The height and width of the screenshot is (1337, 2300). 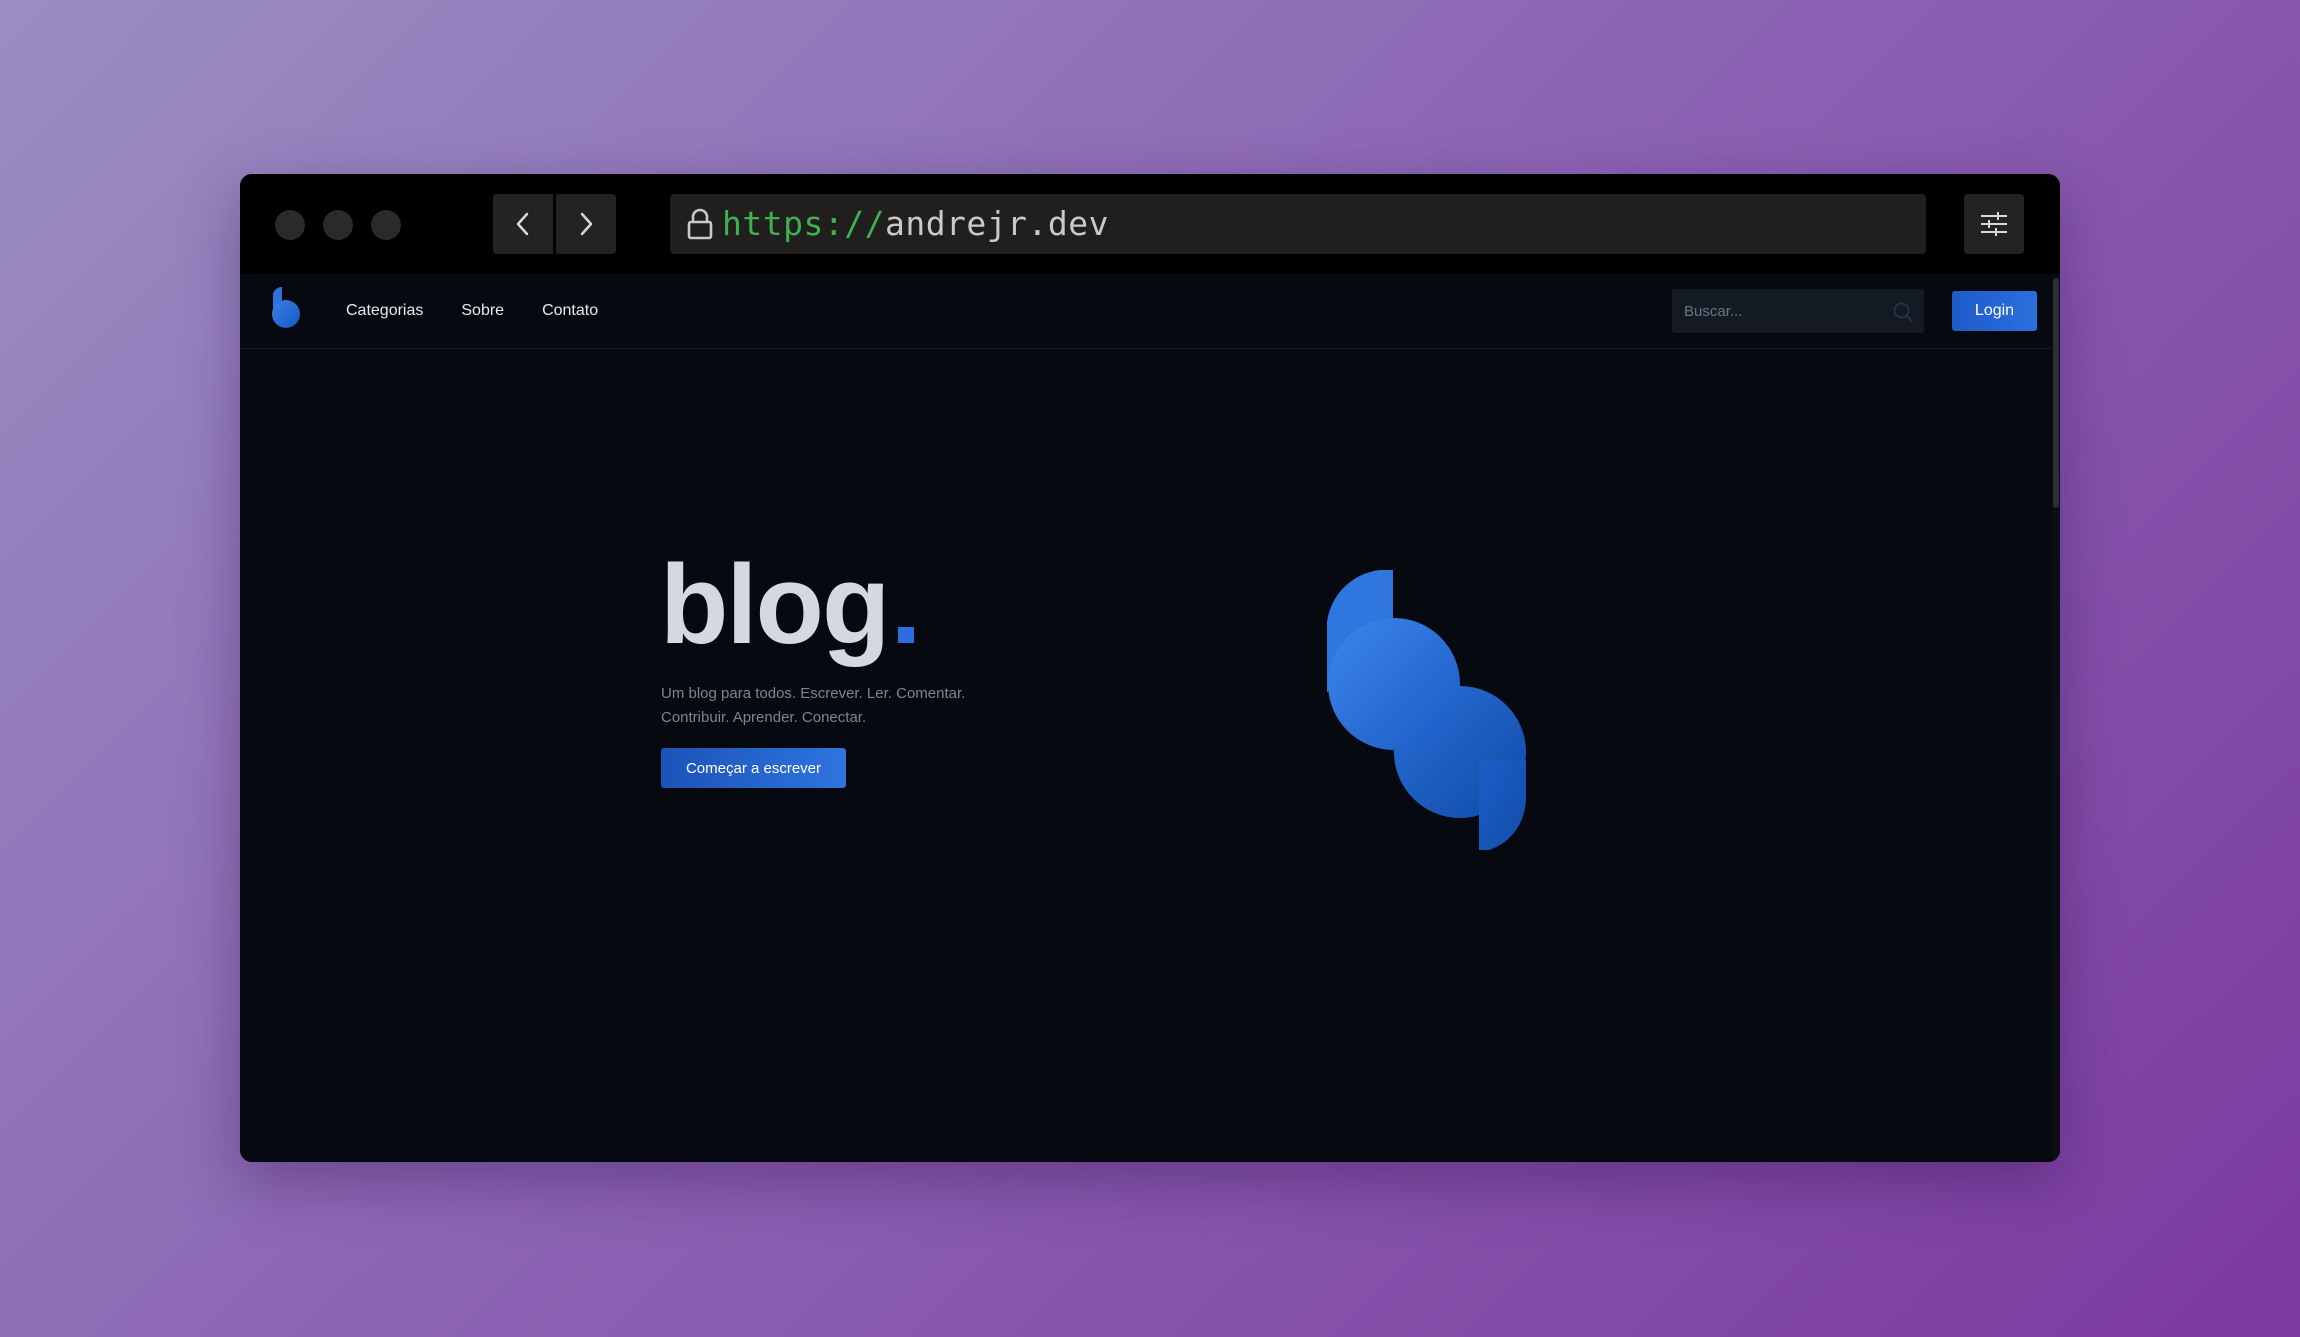 What do you see at coordinates (338, 225) in the screenshot?
I see `window-minimize-button` at bounding box center [338, 225].